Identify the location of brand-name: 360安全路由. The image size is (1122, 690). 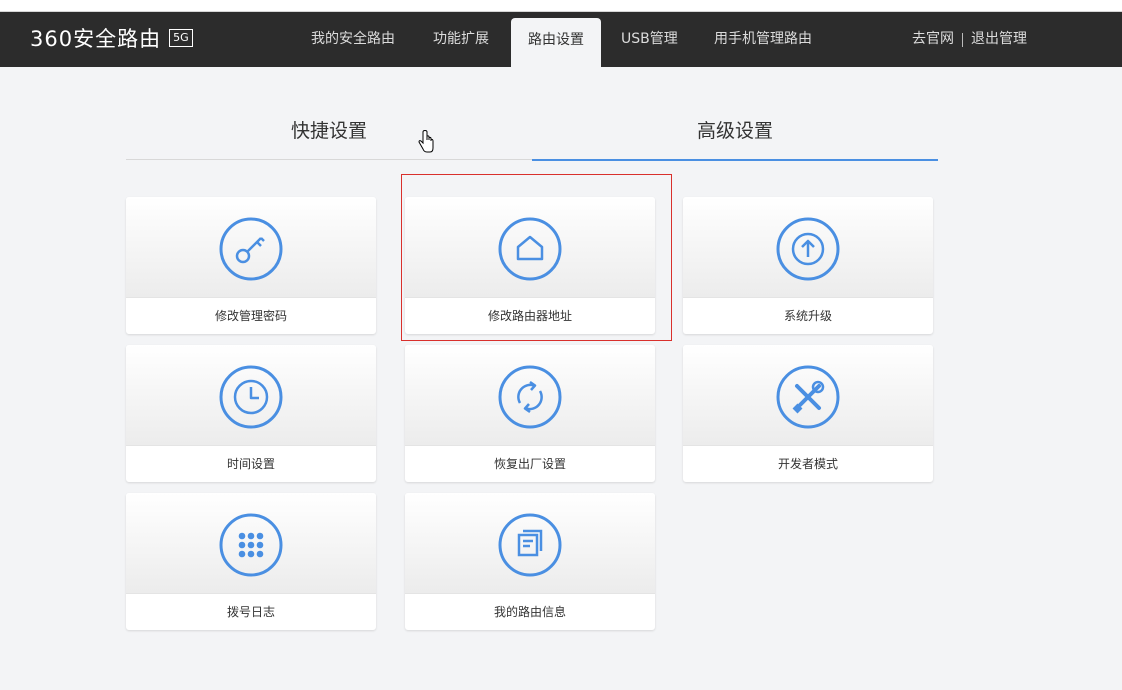
(96, 39).